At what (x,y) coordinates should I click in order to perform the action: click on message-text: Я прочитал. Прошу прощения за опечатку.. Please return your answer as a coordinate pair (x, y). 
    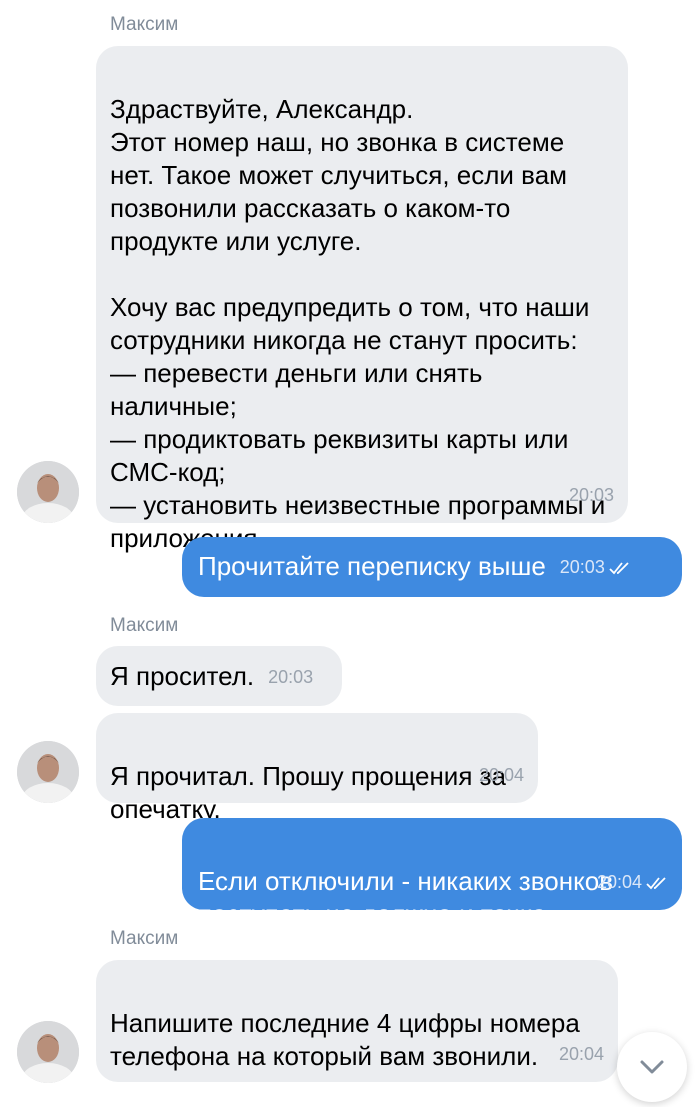
    Looking at the image, I should click on (308, 792).